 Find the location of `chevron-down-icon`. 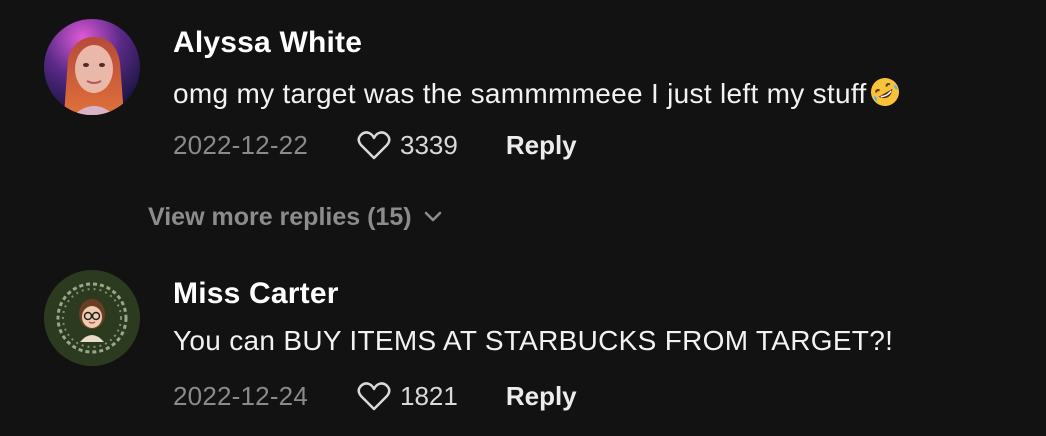

chevron-down-icon is located at coordinates (432, 216).